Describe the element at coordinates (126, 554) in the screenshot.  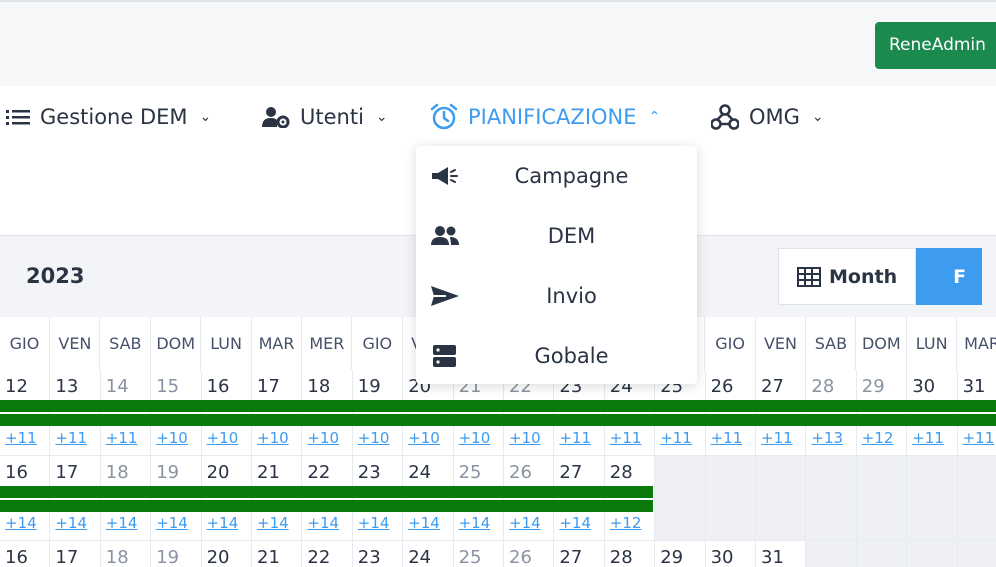
I see `calendar-day-cell: 18` at that location.